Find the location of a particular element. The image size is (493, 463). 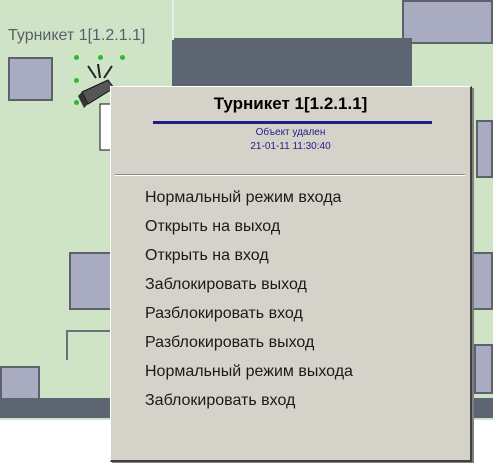

menu-item-open-exit: Открыть на выход is located at coordinates (290, 226).